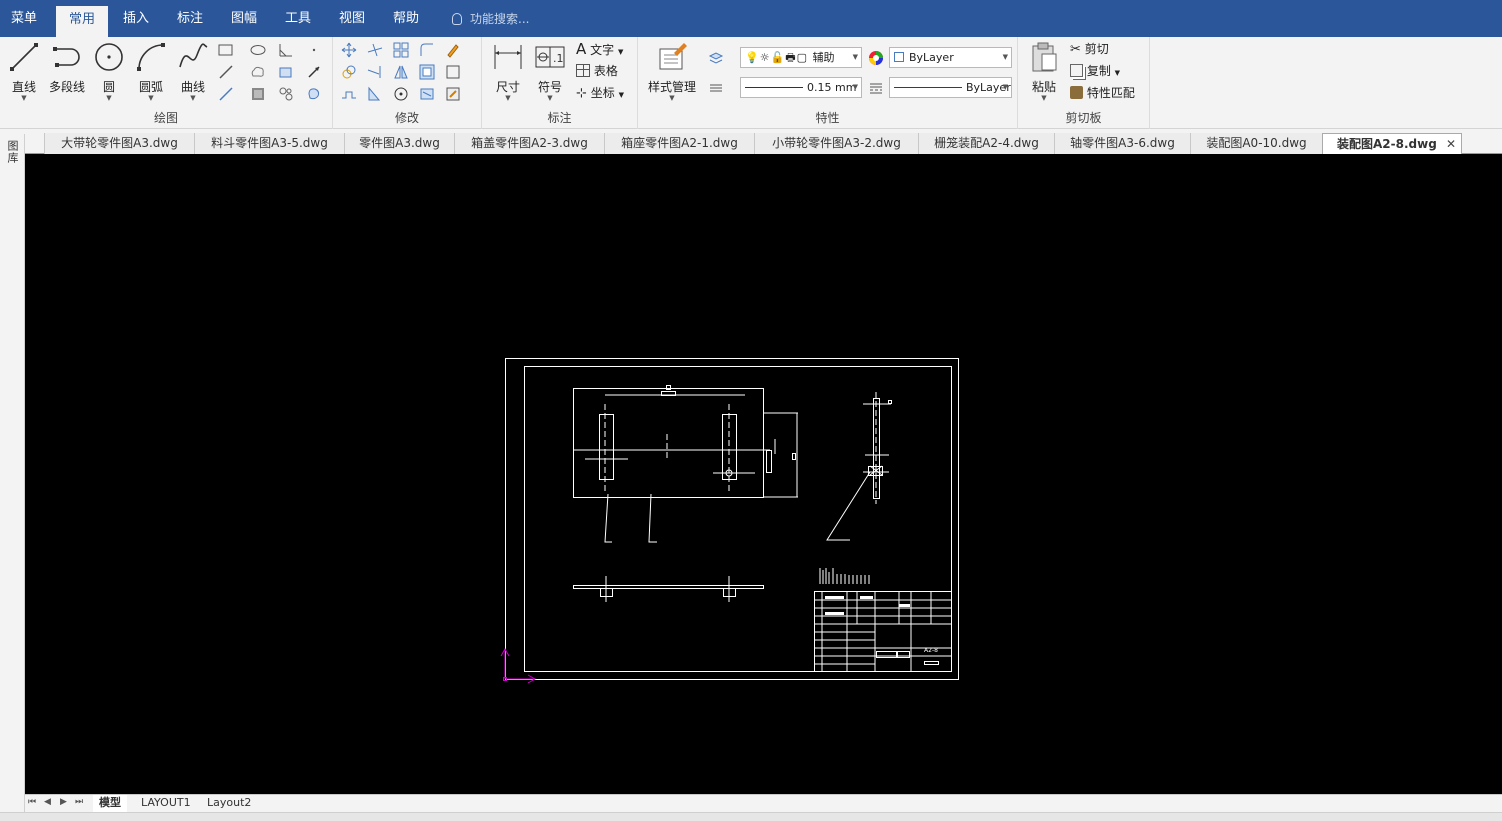 The height and width of the screenshot is (821, 1502). I want to click on hatch-tool, so click(258, 94).